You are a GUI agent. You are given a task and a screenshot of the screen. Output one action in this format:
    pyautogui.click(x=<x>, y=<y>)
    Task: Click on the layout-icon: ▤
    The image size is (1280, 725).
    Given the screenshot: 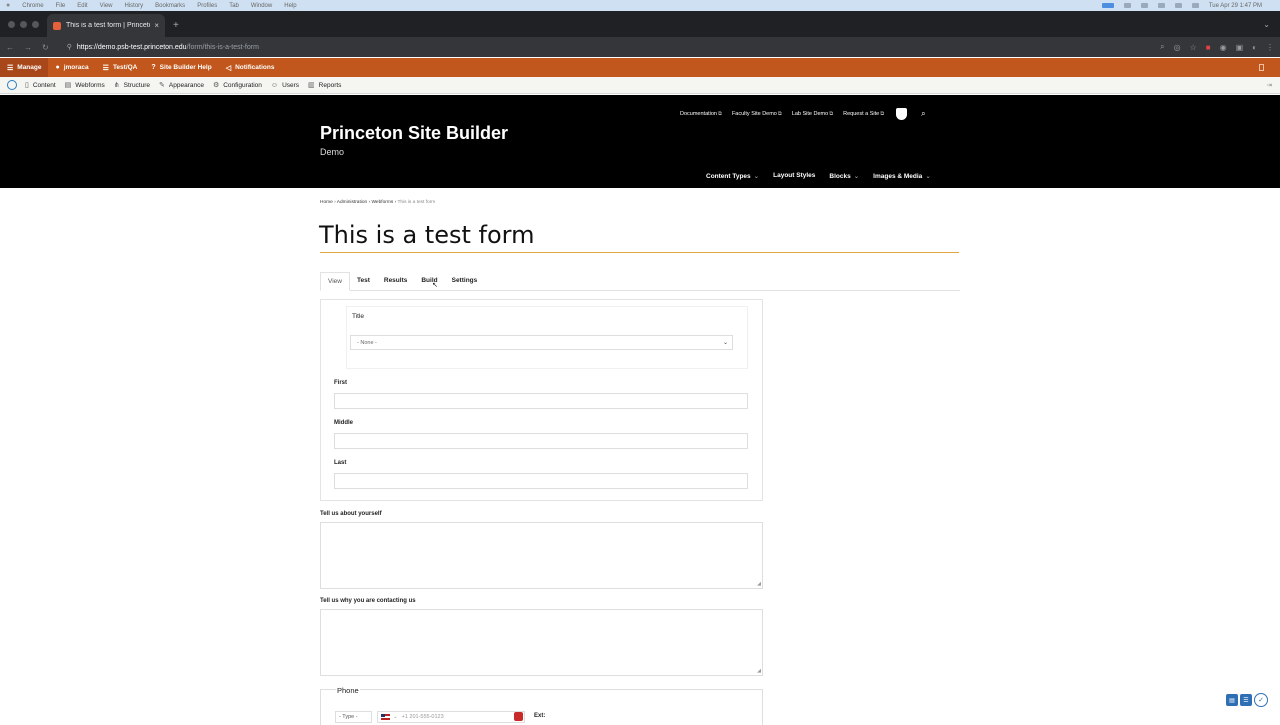 What is the action you would take?
    pyautogui.click(x=1232, y=700)
    